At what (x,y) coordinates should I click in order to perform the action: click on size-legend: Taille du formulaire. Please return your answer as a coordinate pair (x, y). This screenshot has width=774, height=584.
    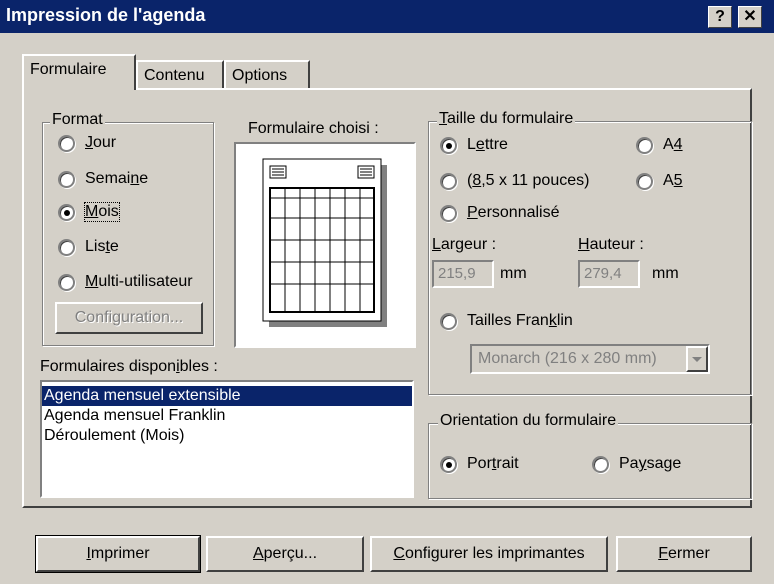
    Looking at the image, I should click on (506, 119).